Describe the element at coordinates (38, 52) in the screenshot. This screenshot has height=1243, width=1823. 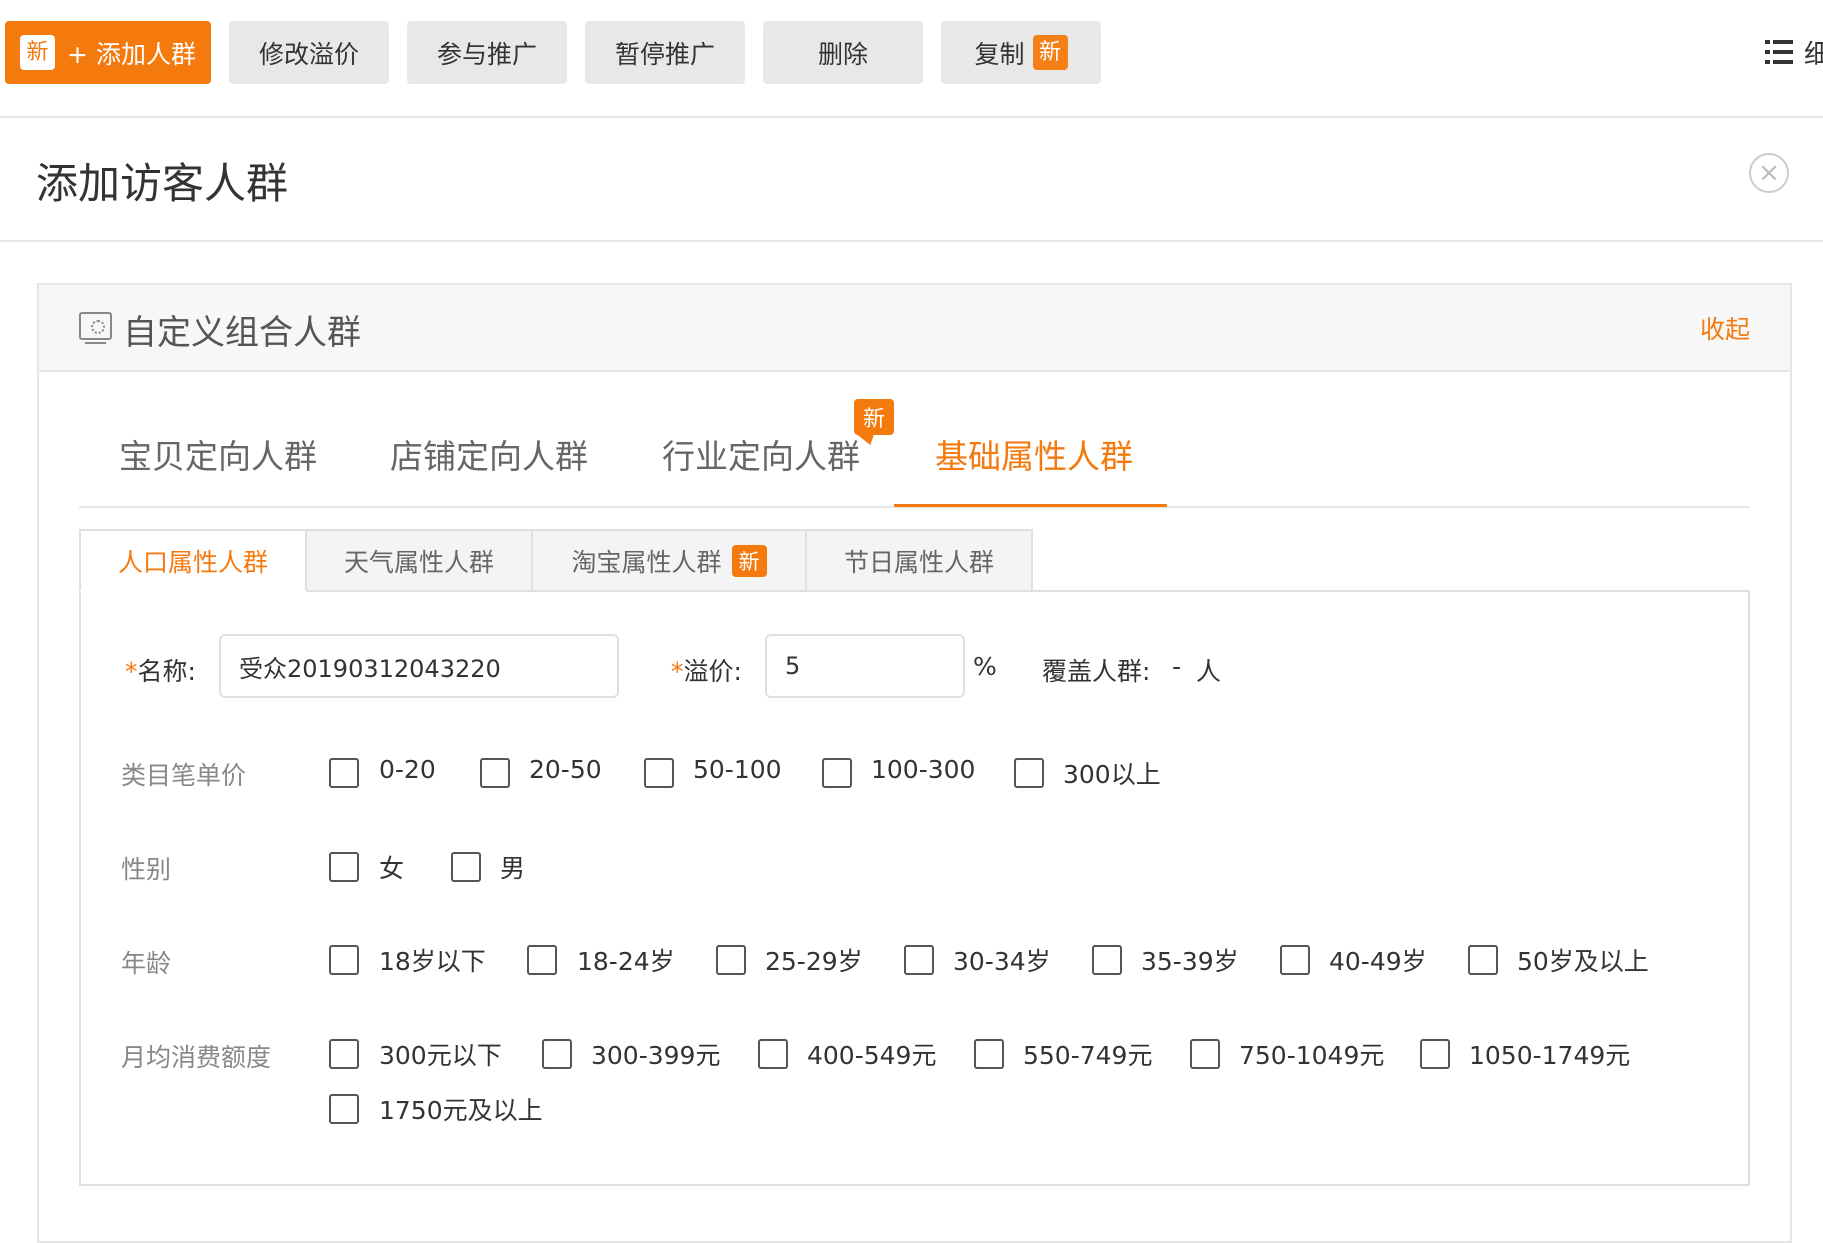
I see `new-badge: 新` at that location.